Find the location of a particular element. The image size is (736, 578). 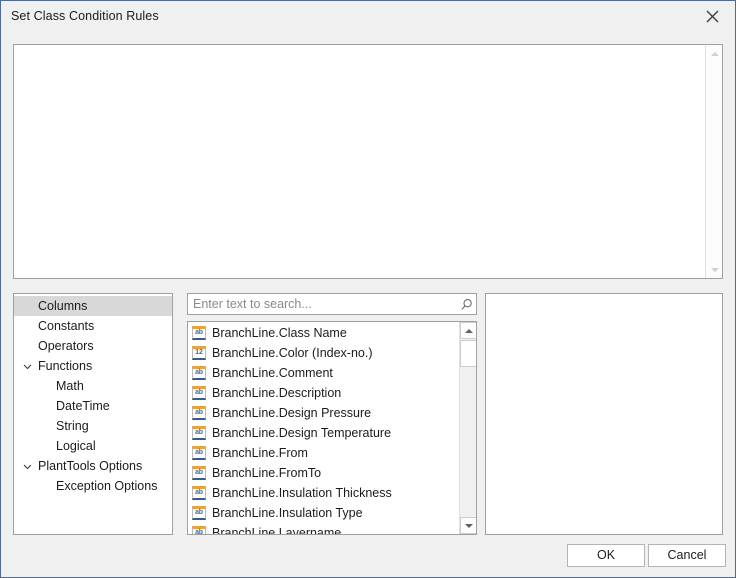

list-item: ab BranchLine.Design Pressure is located at coordinates (323, 413).